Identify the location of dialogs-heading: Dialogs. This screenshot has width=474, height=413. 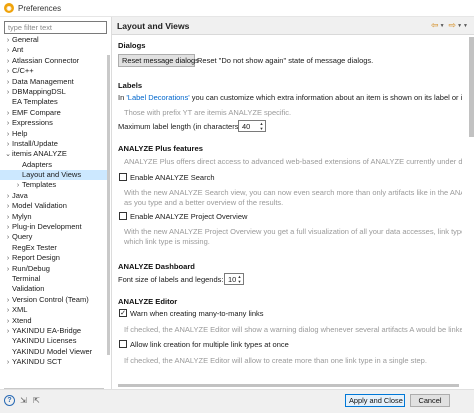
(132, 45).